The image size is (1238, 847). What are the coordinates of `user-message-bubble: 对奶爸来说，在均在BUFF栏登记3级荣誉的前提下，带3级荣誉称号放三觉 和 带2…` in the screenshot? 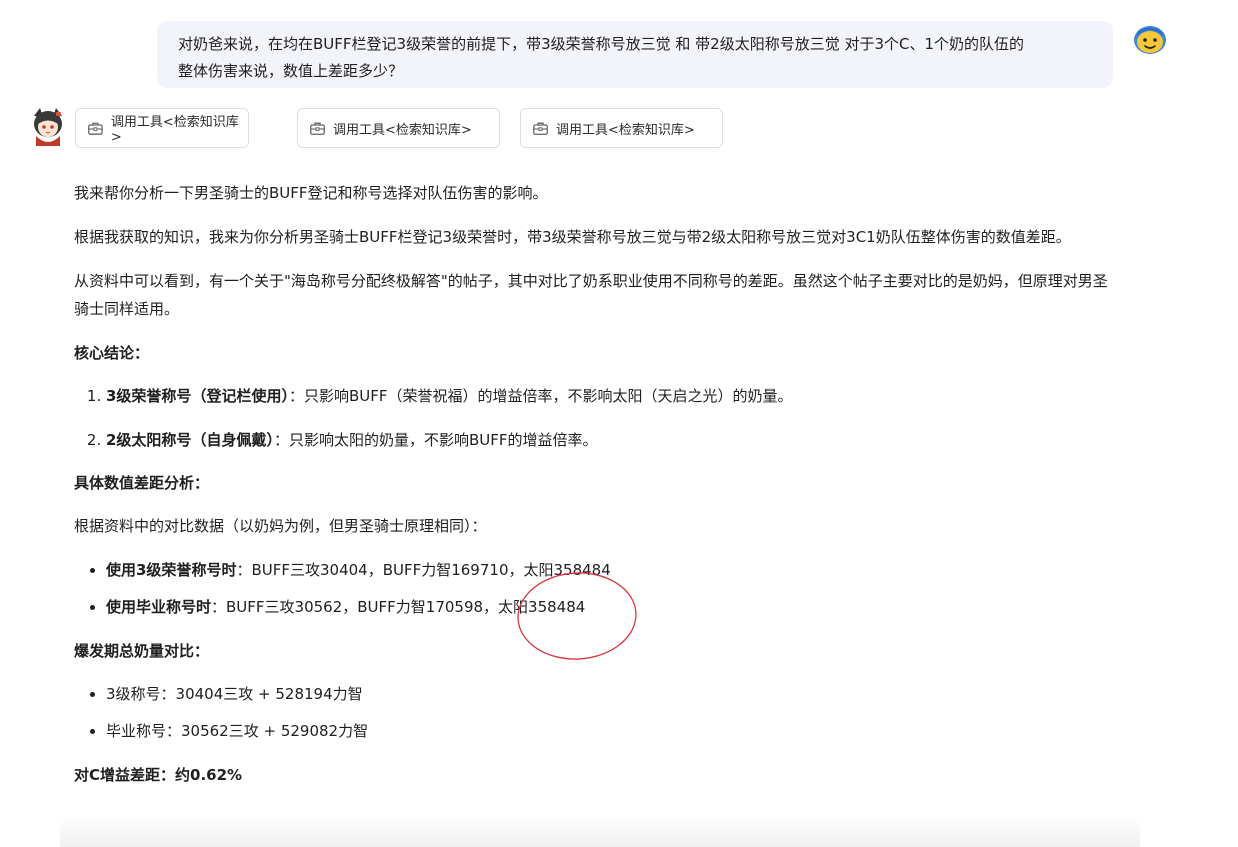 It's located at (635, 54).